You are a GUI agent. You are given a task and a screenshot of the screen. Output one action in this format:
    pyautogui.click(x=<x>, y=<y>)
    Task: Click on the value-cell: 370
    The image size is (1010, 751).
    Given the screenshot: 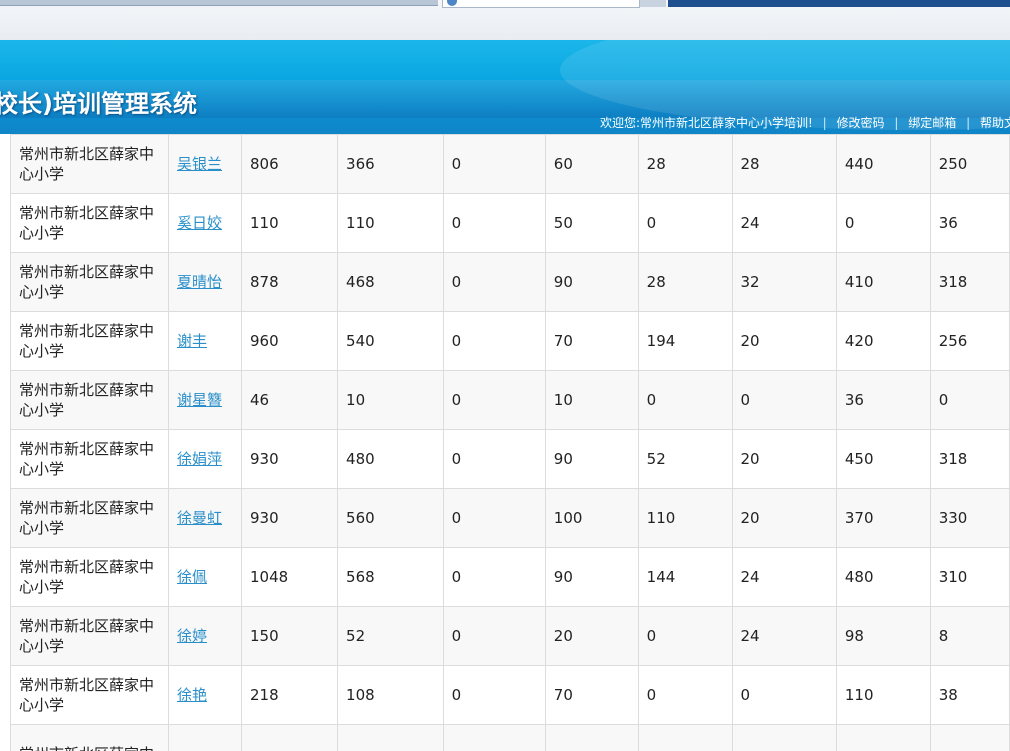 What is the action you would take?
    pyautogui.click(x=883, y=518)
    